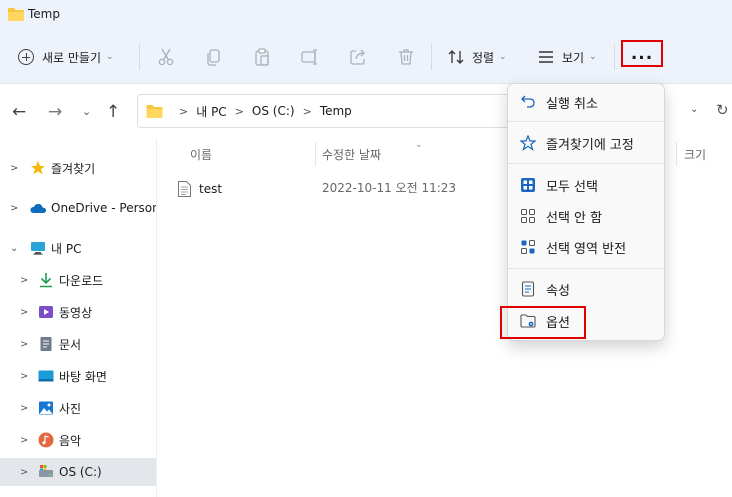 This screenshot has width=732, height=497. Describe the element at coordinates (310, 57) in the screenshot. I see `rename-icon` at that location.